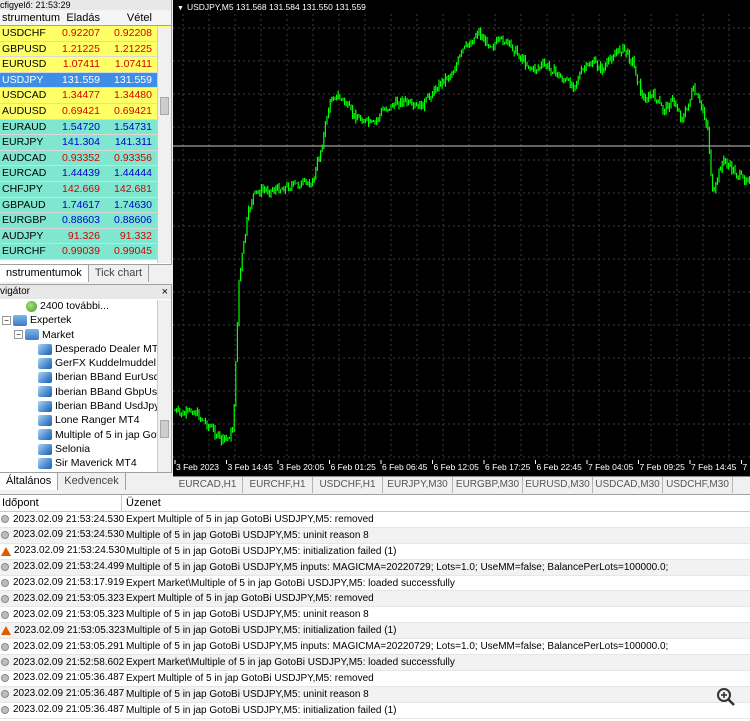 This screenshot has height=721, width=750. I want to click on navigator-item: Multiple of 5 in jap Gotob, so click(85, 435).